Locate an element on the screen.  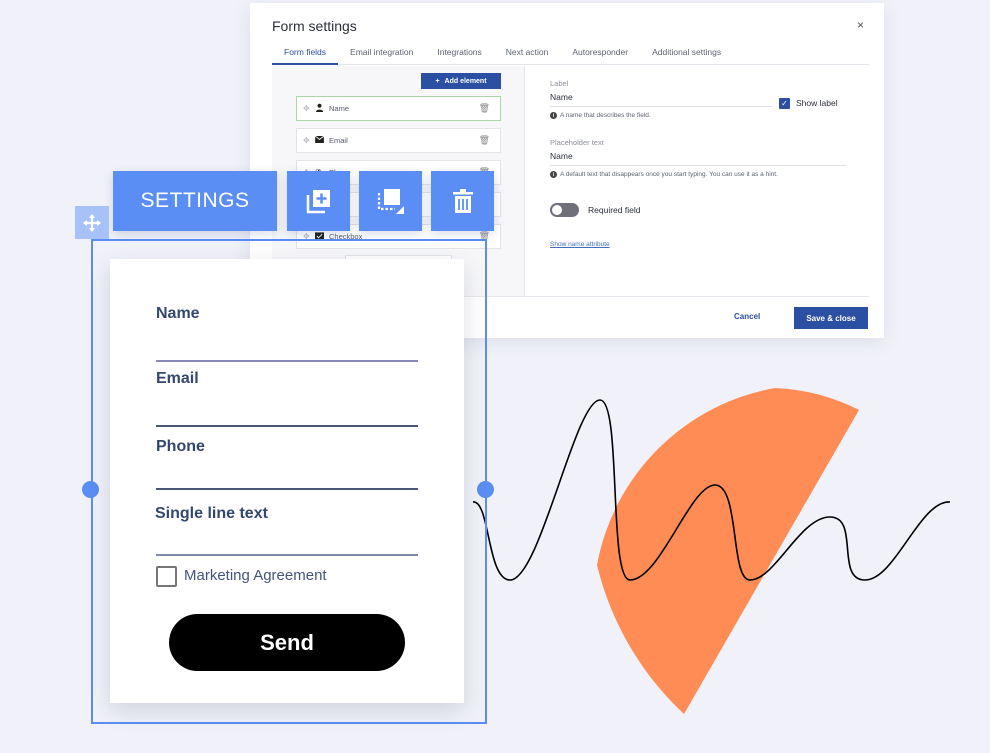
resize-button is located at coordinates (390, 201).